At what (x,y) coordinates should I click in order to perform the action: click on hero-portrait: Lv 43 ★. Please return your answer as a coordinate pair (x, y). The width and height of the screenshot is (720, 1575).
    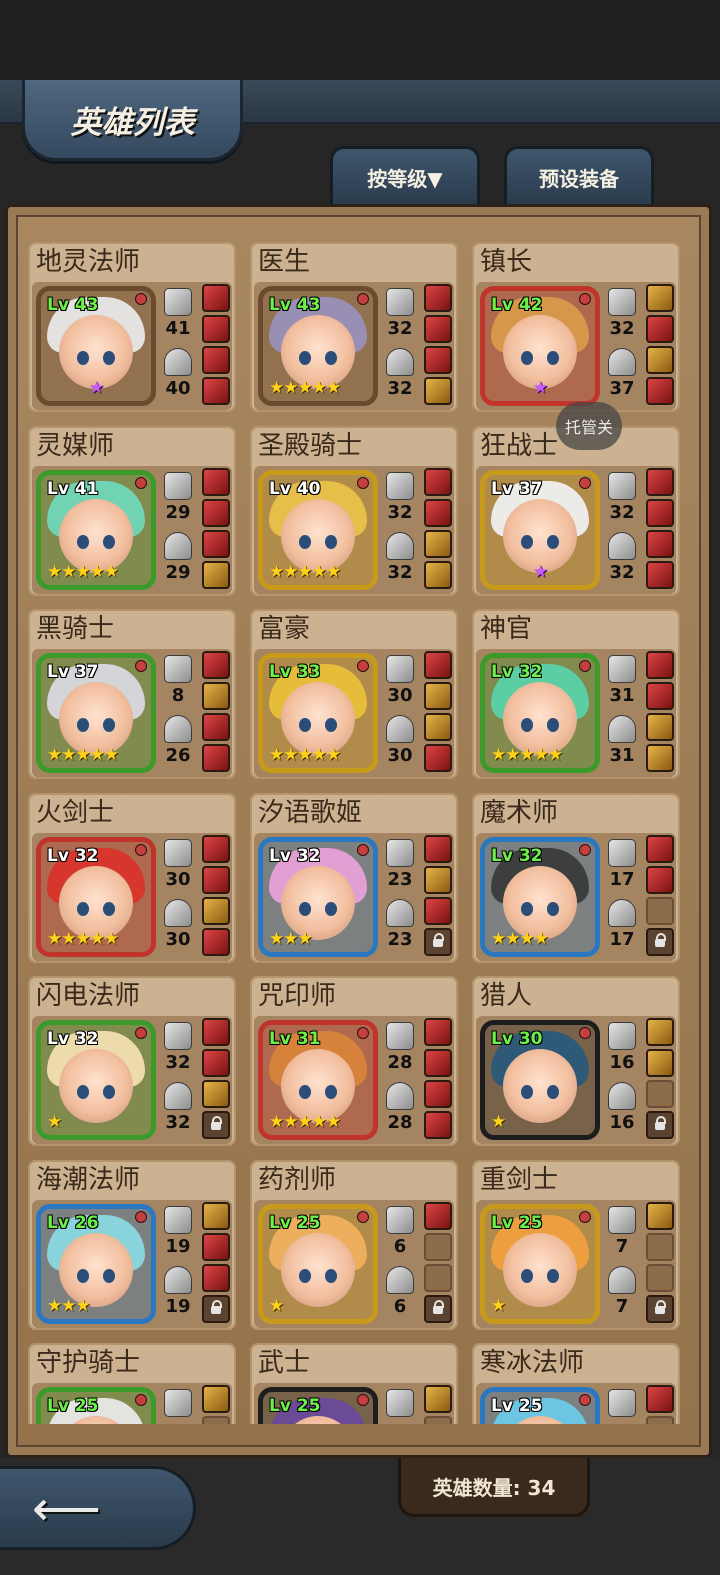
    Looking at the image, I should click on (96, 346).